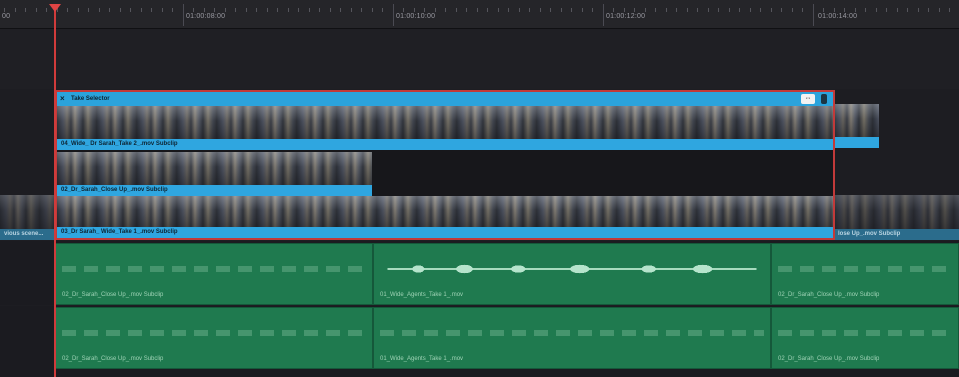  Describe the element at coordinates (856, 126) in the screenshot. I see `video-clip-v2-right` at that location.